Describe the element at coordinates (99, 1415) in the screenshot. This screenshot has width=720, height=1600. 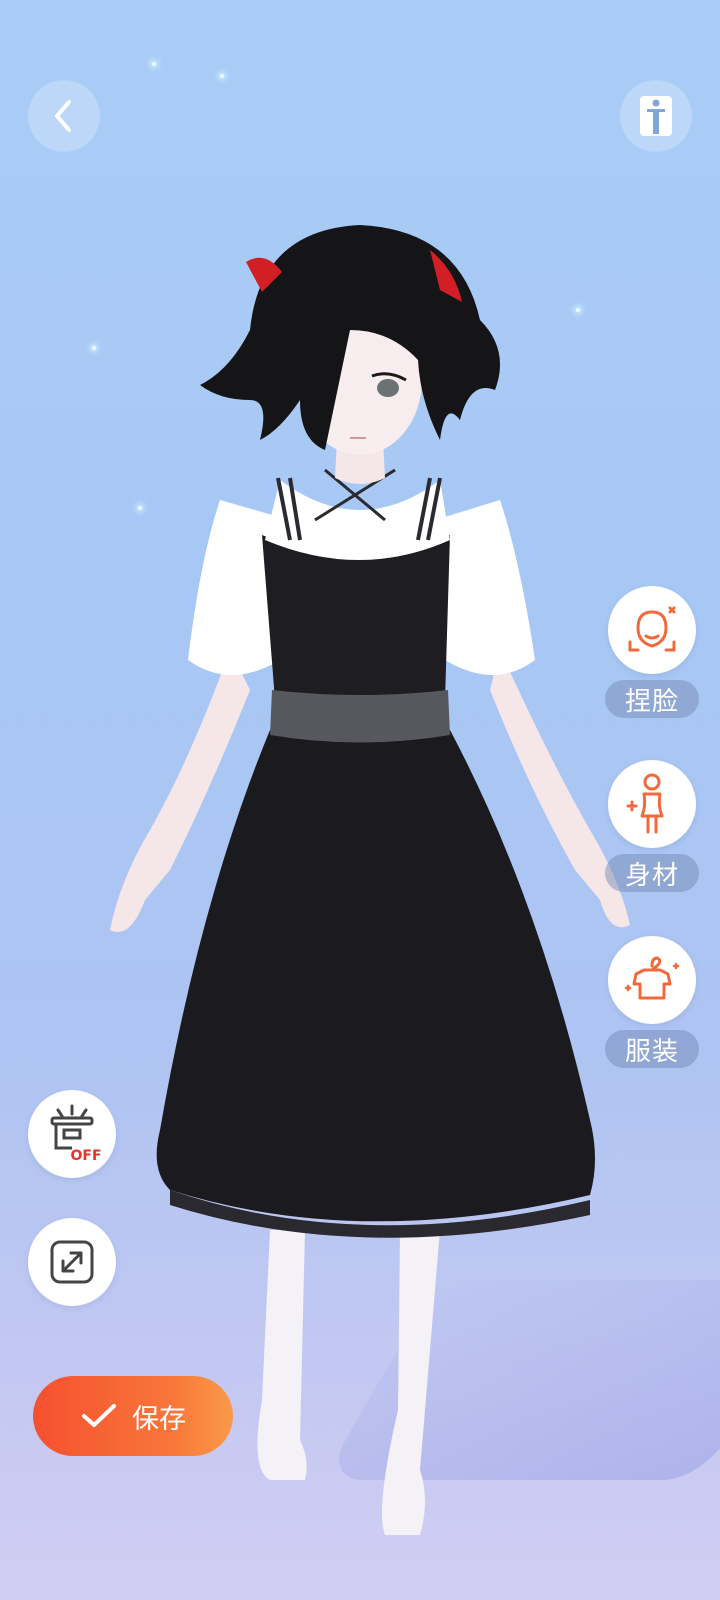
I see `checkmark-icon` at that location.